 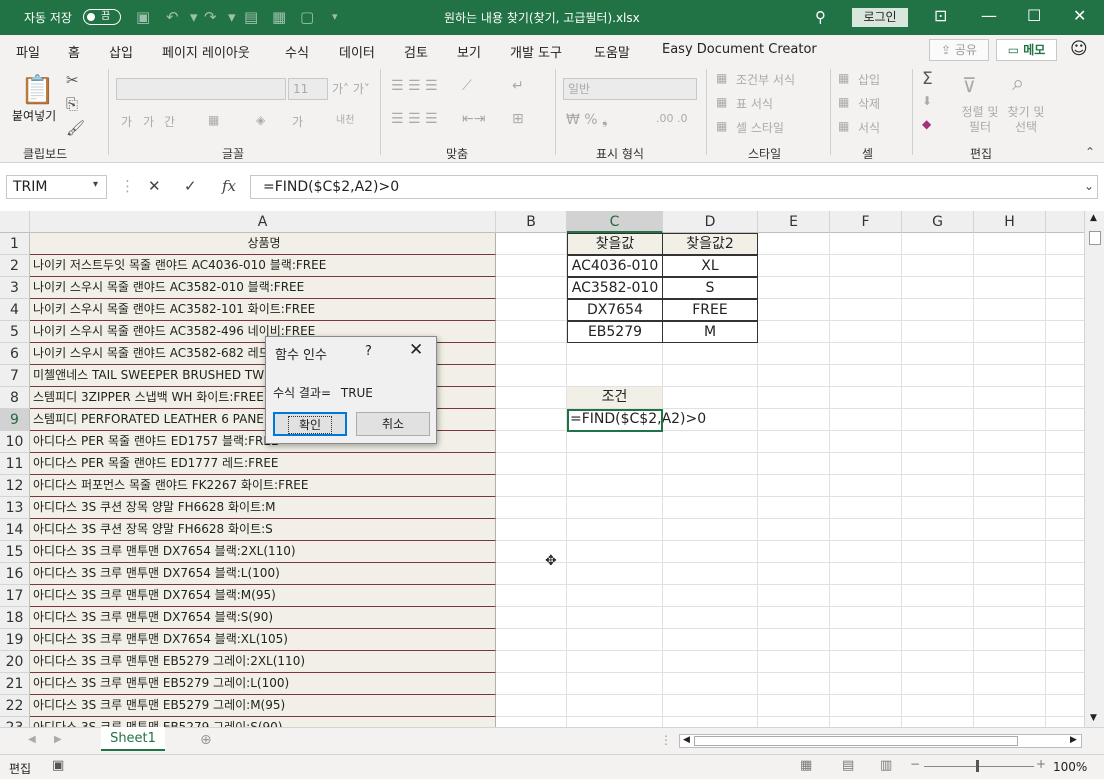 What do you see at coordinates (15, 310) in the screenshot?
I see `row-header: 4` at bounding box center [15, 310].